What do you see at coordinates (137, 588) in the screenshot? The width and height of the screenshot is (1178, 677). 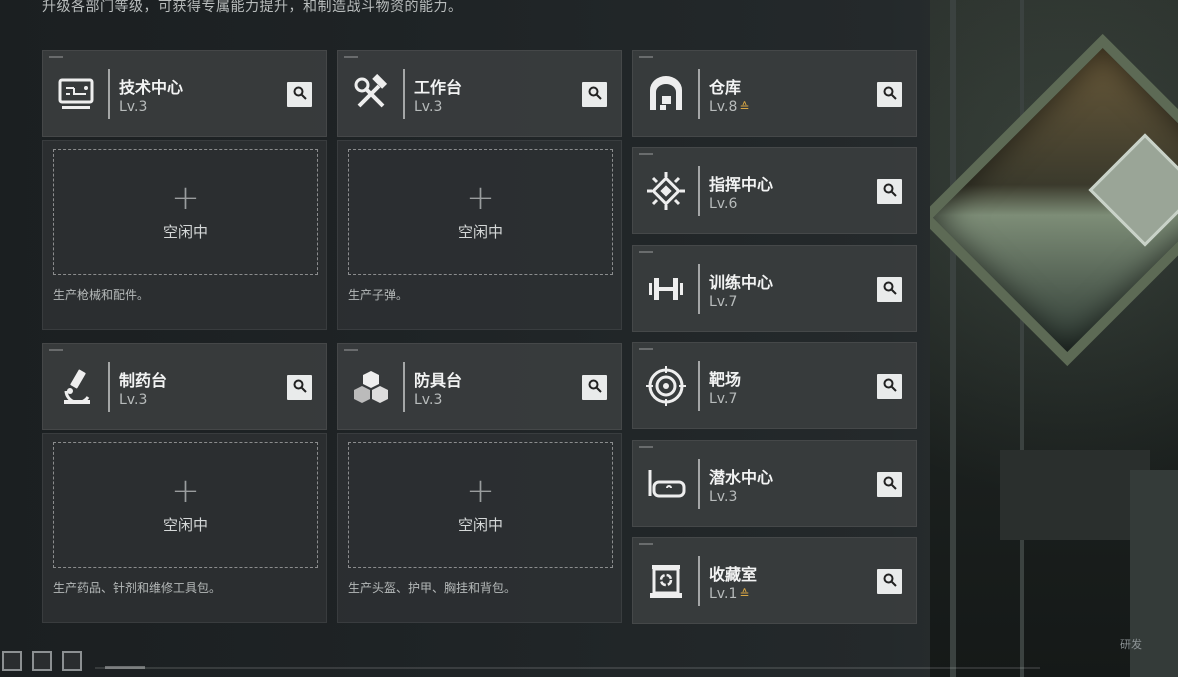 I see `slot-description: 生产药品、针剂和维修工具包。` at bounding box center [137, 588].